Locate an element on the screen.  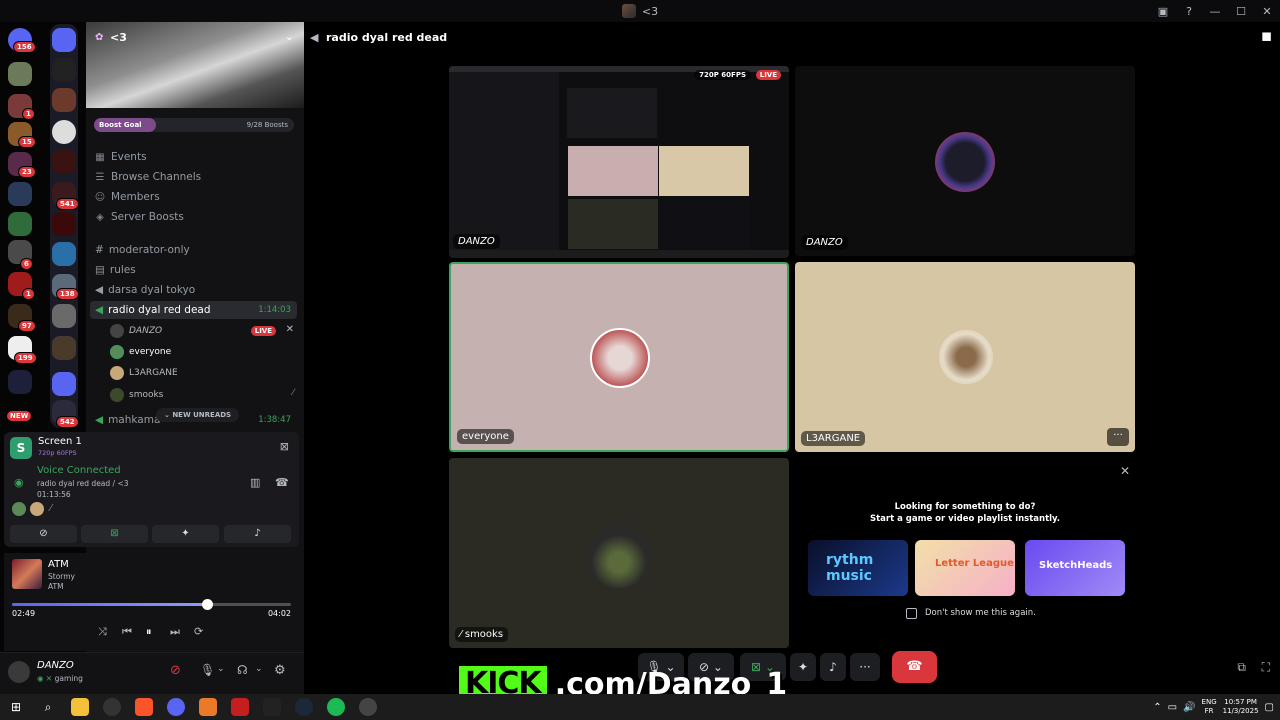
voice-user-danzo: DANZO is located at coordinates (136, 331).